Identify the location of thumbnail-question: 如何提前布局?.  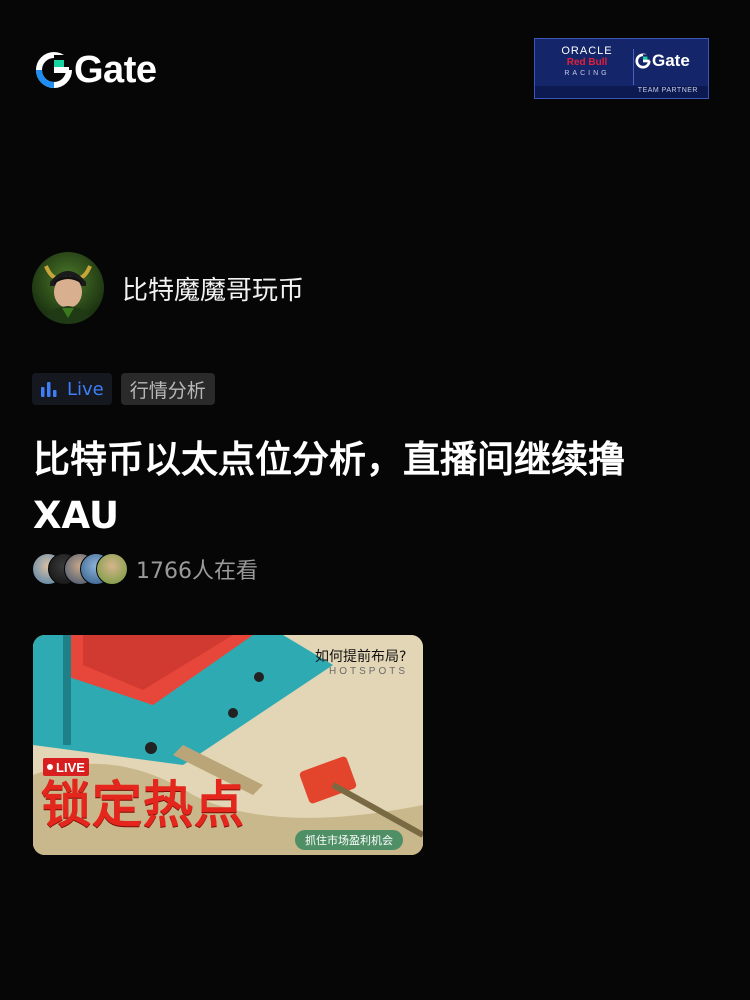
(361, 657).